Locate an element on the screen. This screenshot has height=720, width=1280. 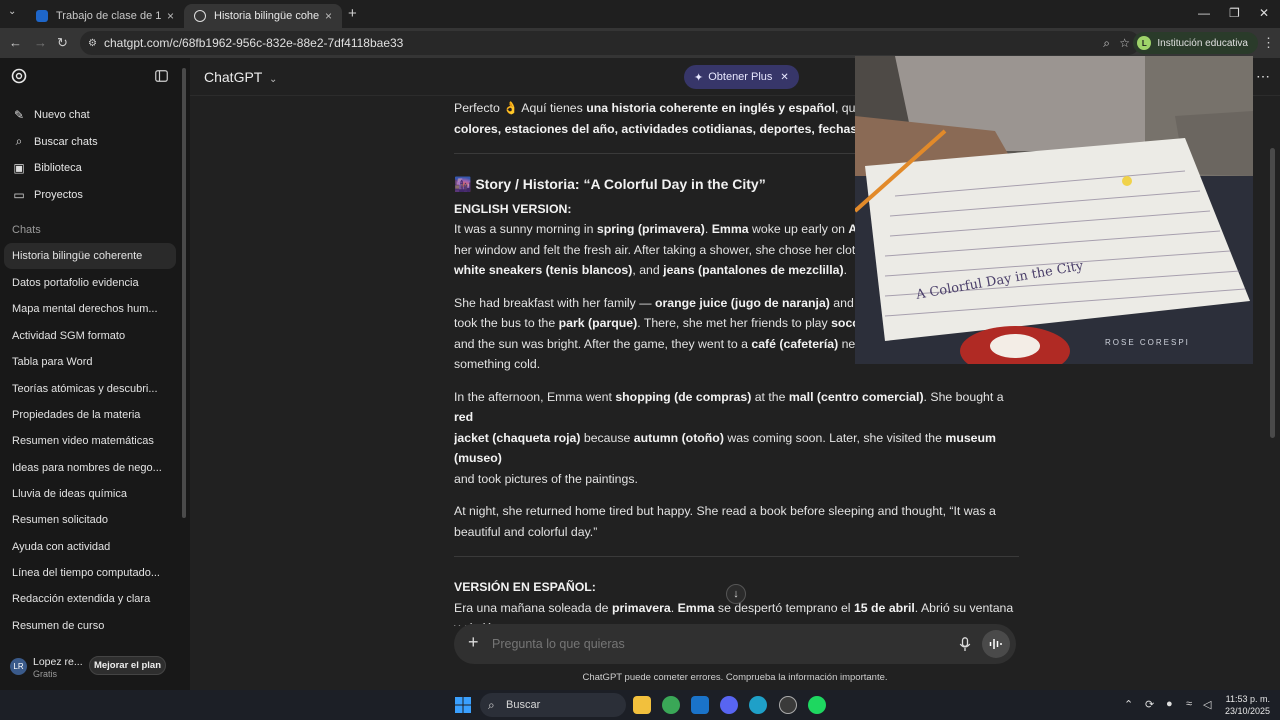
get-plus-label: Obtener Plus is located at coordinates (740, 77).